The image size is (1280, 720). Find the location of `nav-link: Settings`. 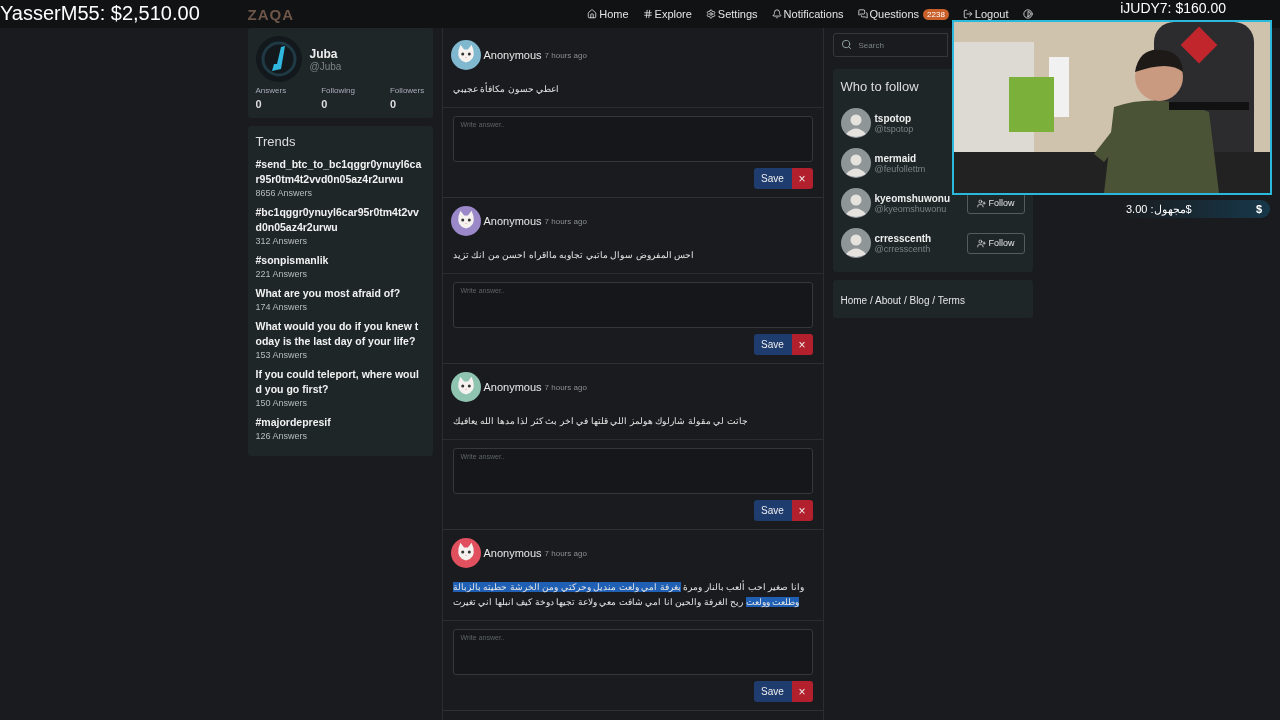

nav-link: Settings is located at coordinates (731, 14).